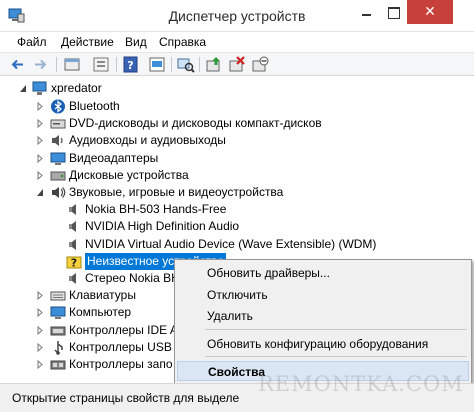 This screenshot has width=474, height=412. I want to click on tree-item-label: Bluetooth, so click(94, 106).